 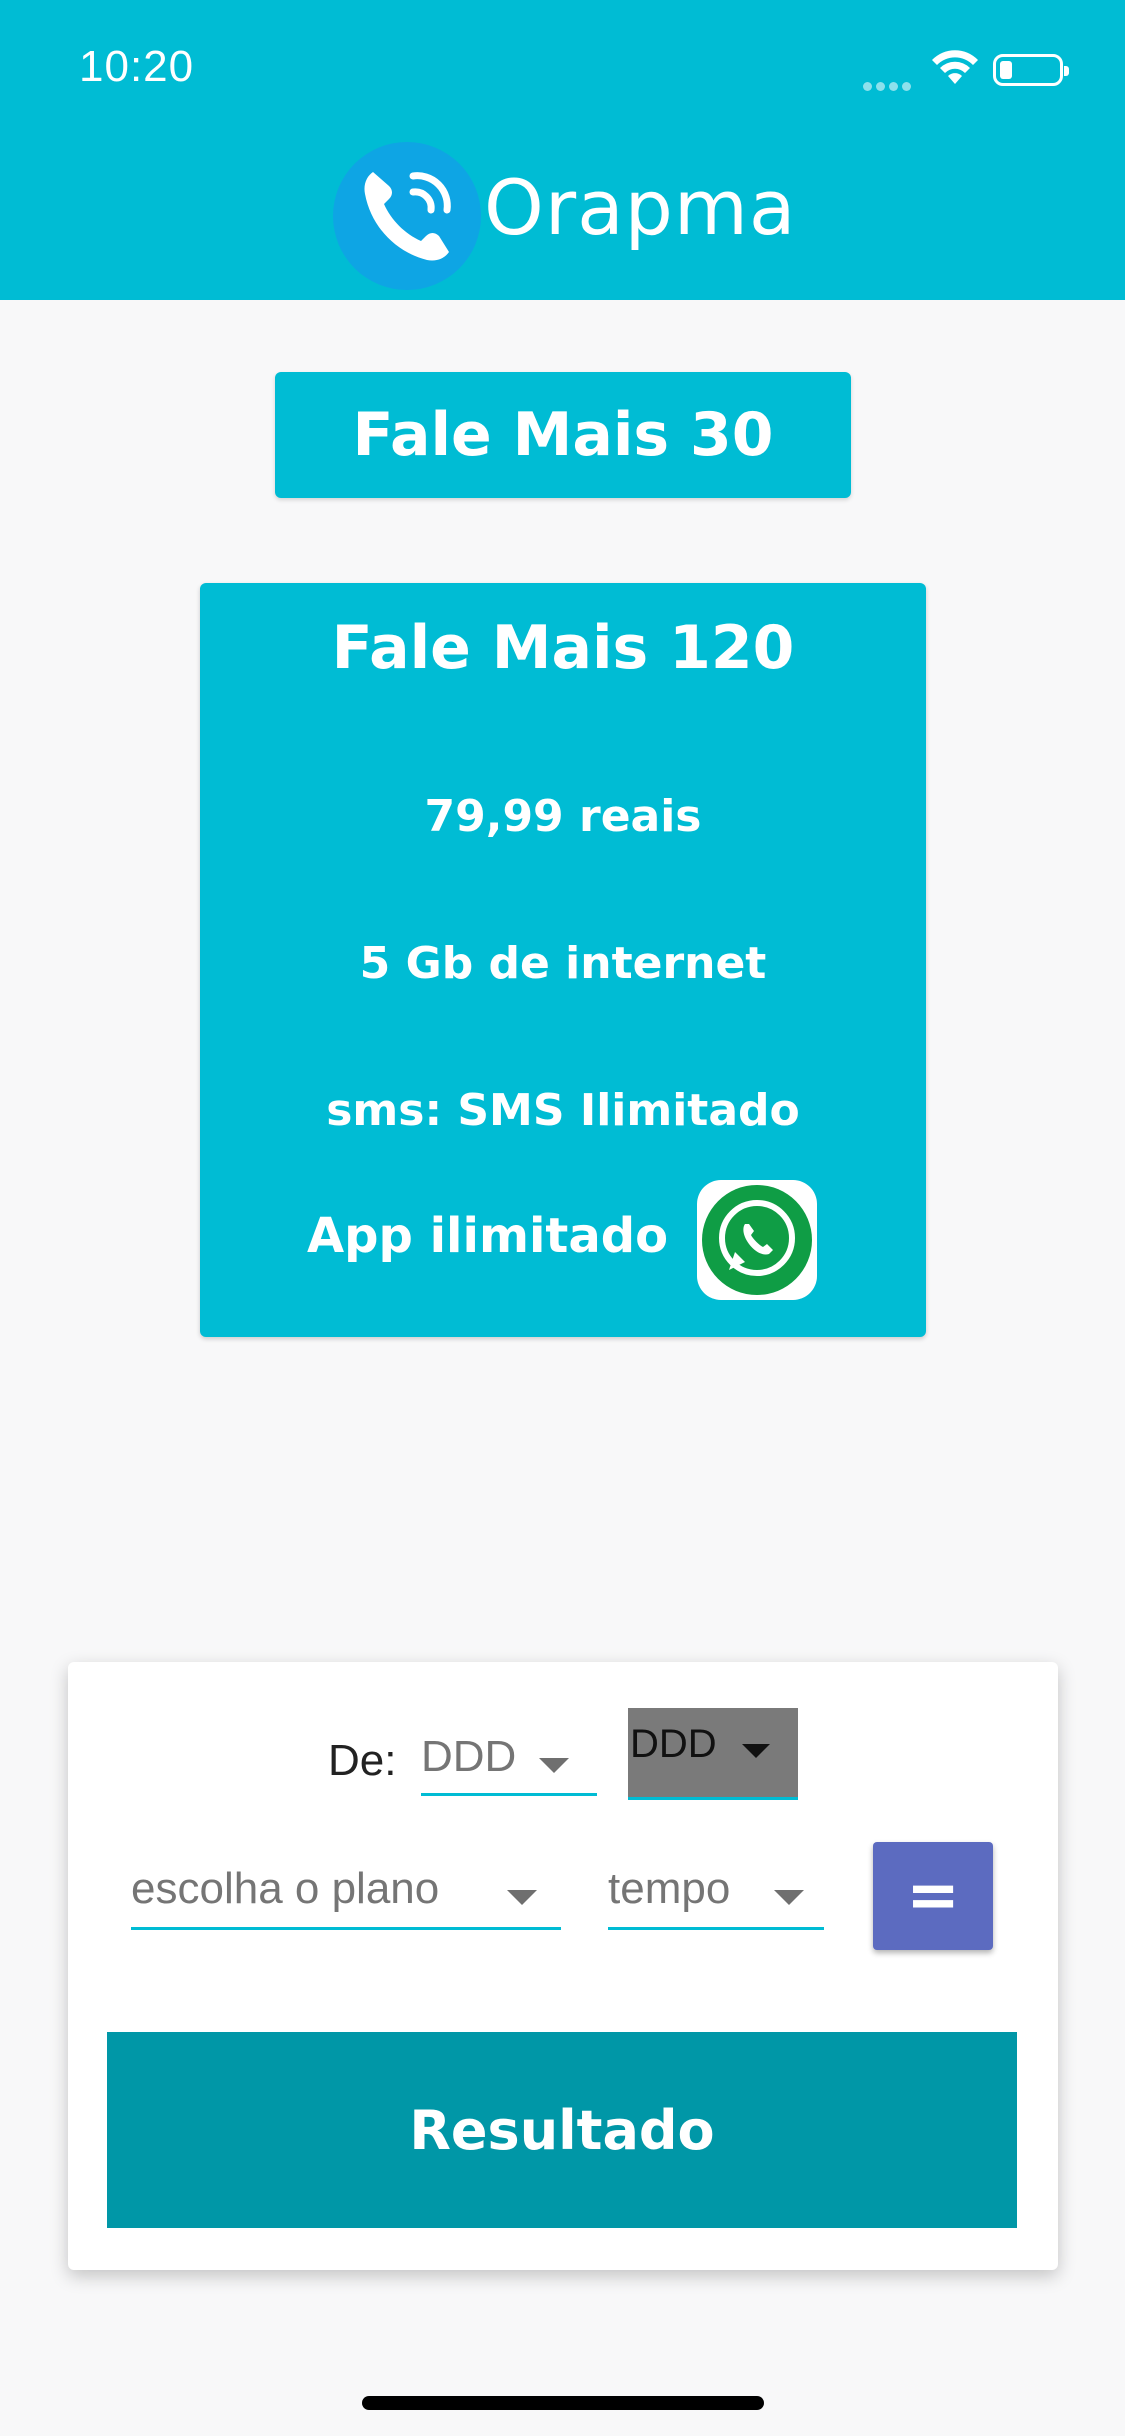 I want to click on plan-dropdown: escolha o plano, so click(x=346, y=1896).